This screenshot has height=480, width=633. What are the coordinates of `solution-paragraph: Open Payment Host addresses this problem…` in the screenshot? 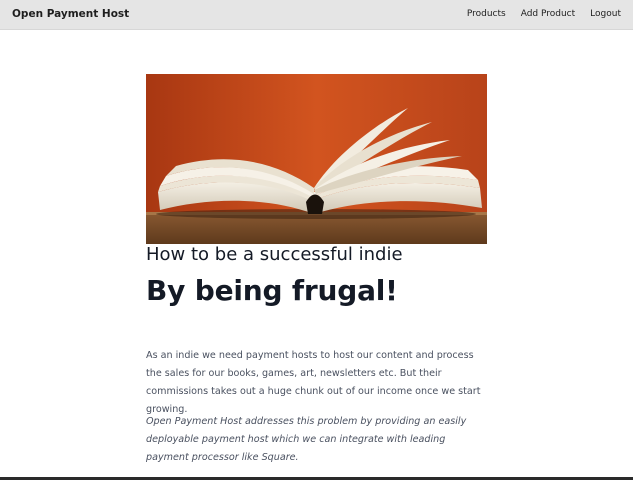 It's located at (306, 439).